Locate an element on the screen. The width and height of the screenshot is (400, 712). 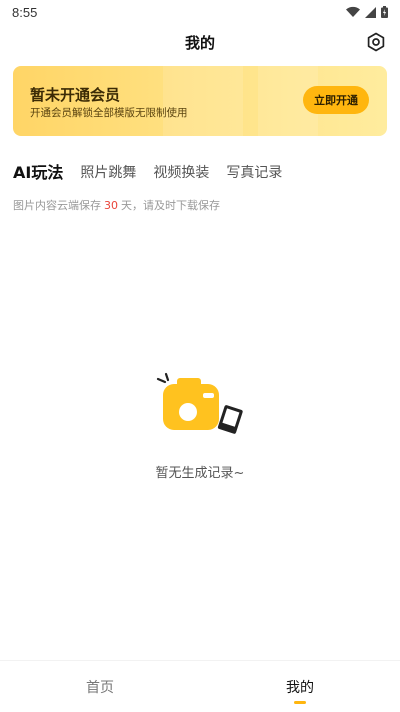
nav-home-label: 首页 is located at coordinates (100, 688).